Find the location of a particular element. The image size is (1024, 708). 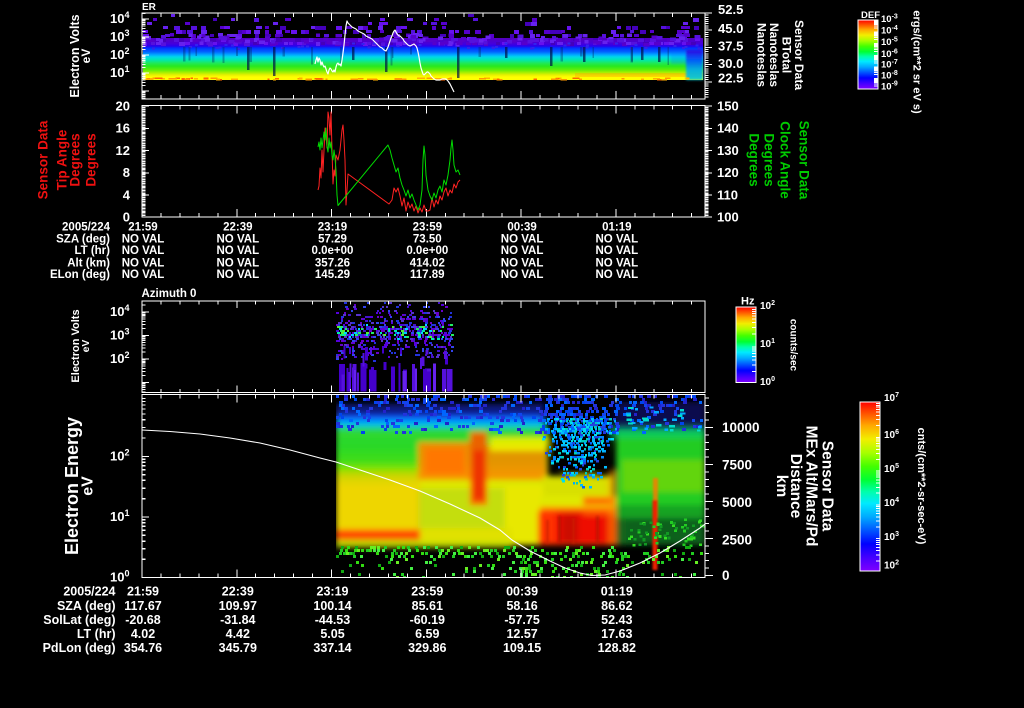

svg-text: 5000 is located at coordinates (737, 502).